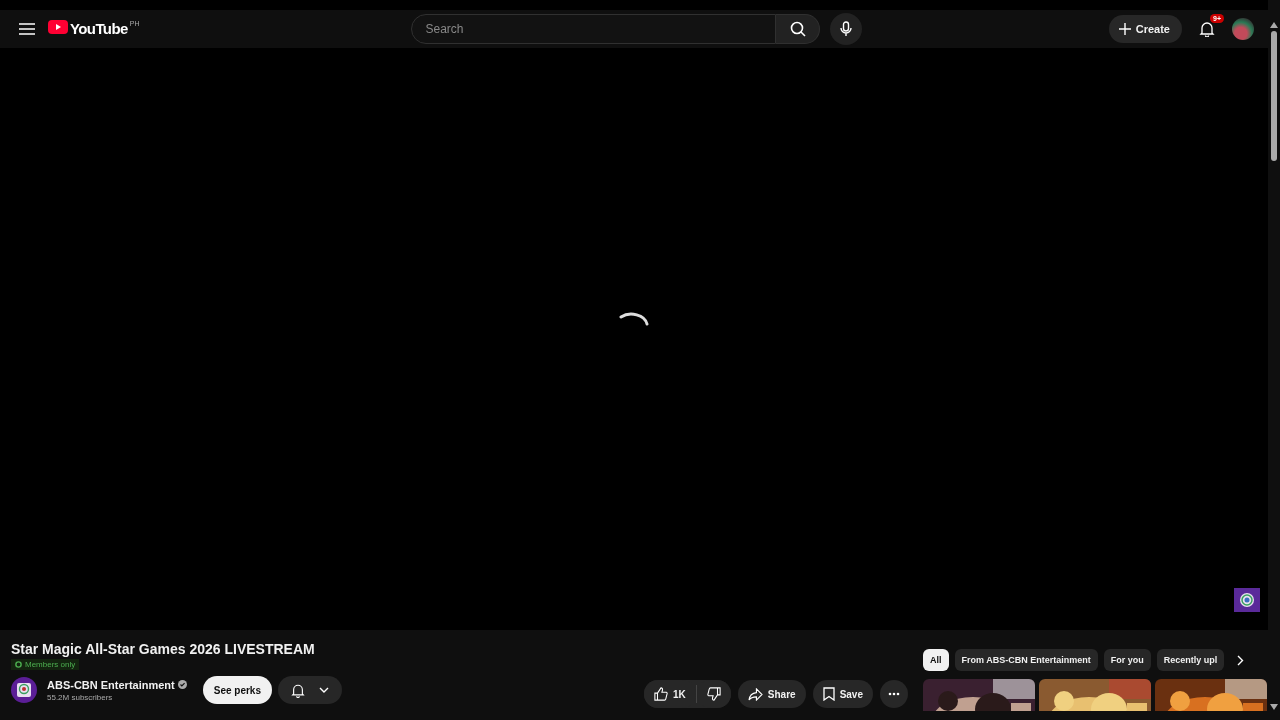 Image resolution: width=1280 pixels, height=720 pixels. What do you see at coordinates (842, 694) in the screenshot?
I see `save-button: Save` at bounding box center [842, 694].